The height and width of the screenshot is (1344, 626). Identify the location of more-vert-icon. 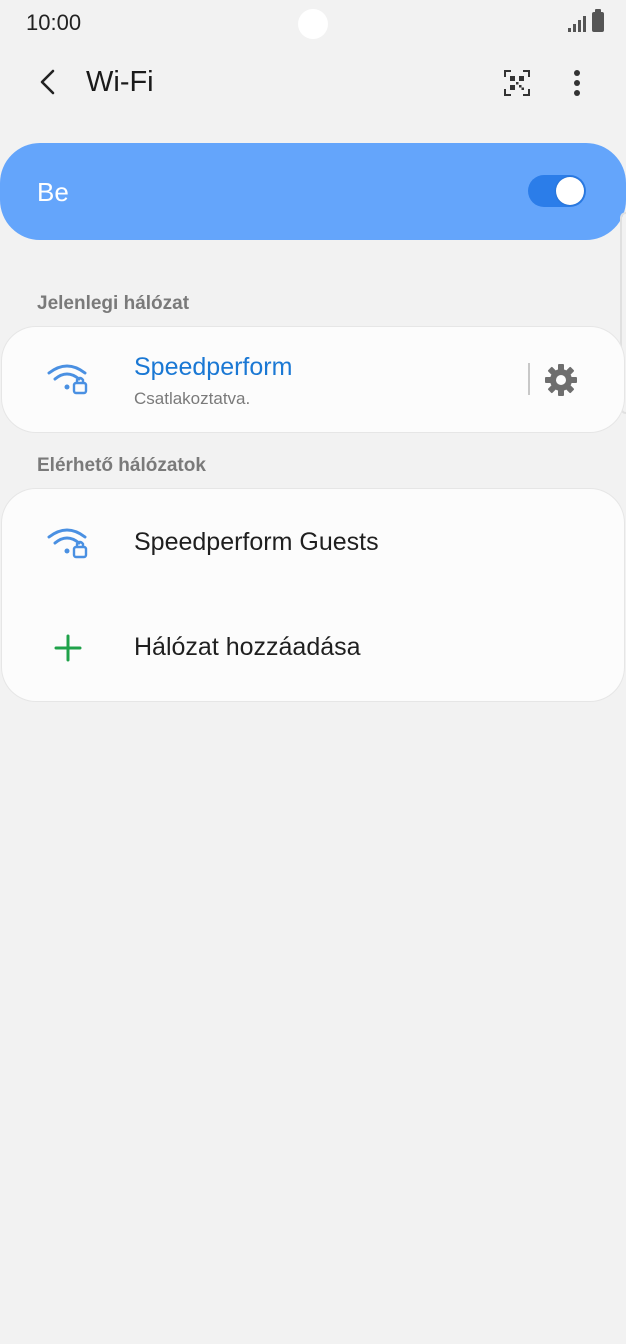
(577, 83).